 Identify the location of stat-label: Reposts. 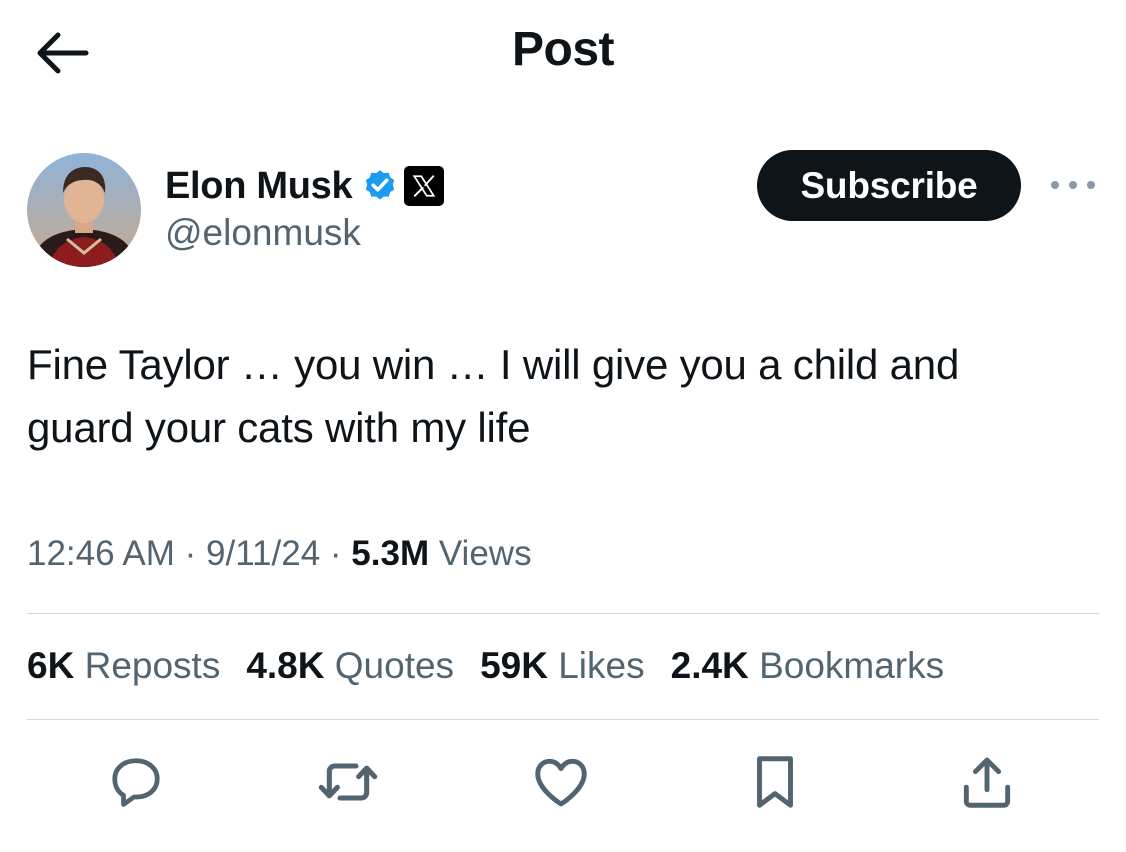
(152, 665).